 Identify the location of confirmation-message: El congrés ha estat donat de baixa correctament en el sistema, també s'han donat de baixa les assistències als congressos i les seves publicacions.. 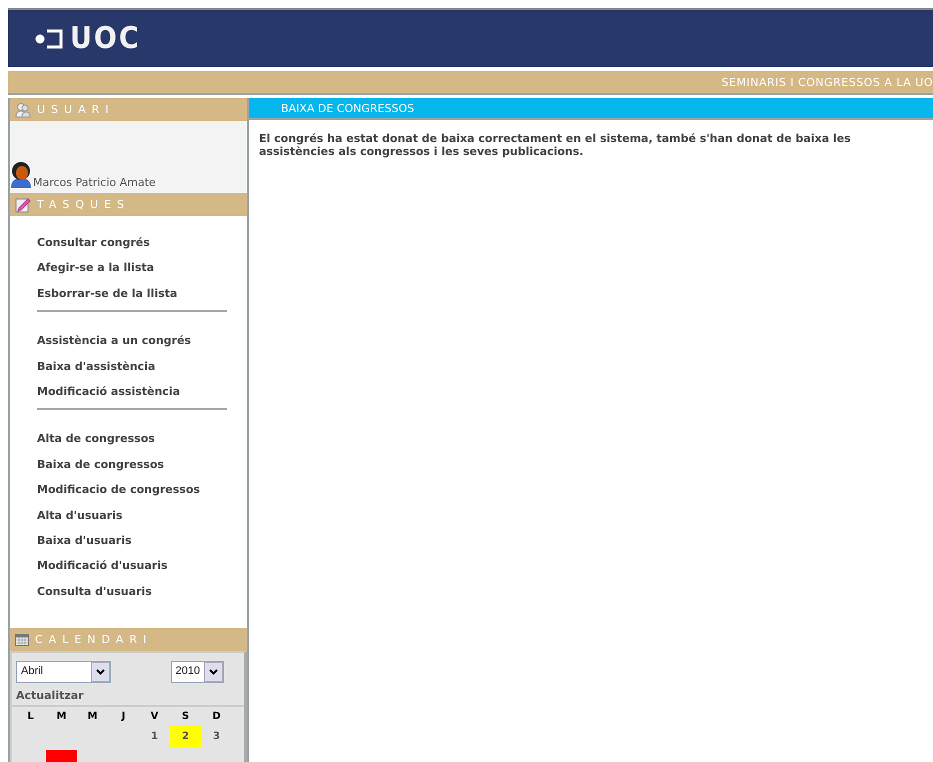
(555, 145).